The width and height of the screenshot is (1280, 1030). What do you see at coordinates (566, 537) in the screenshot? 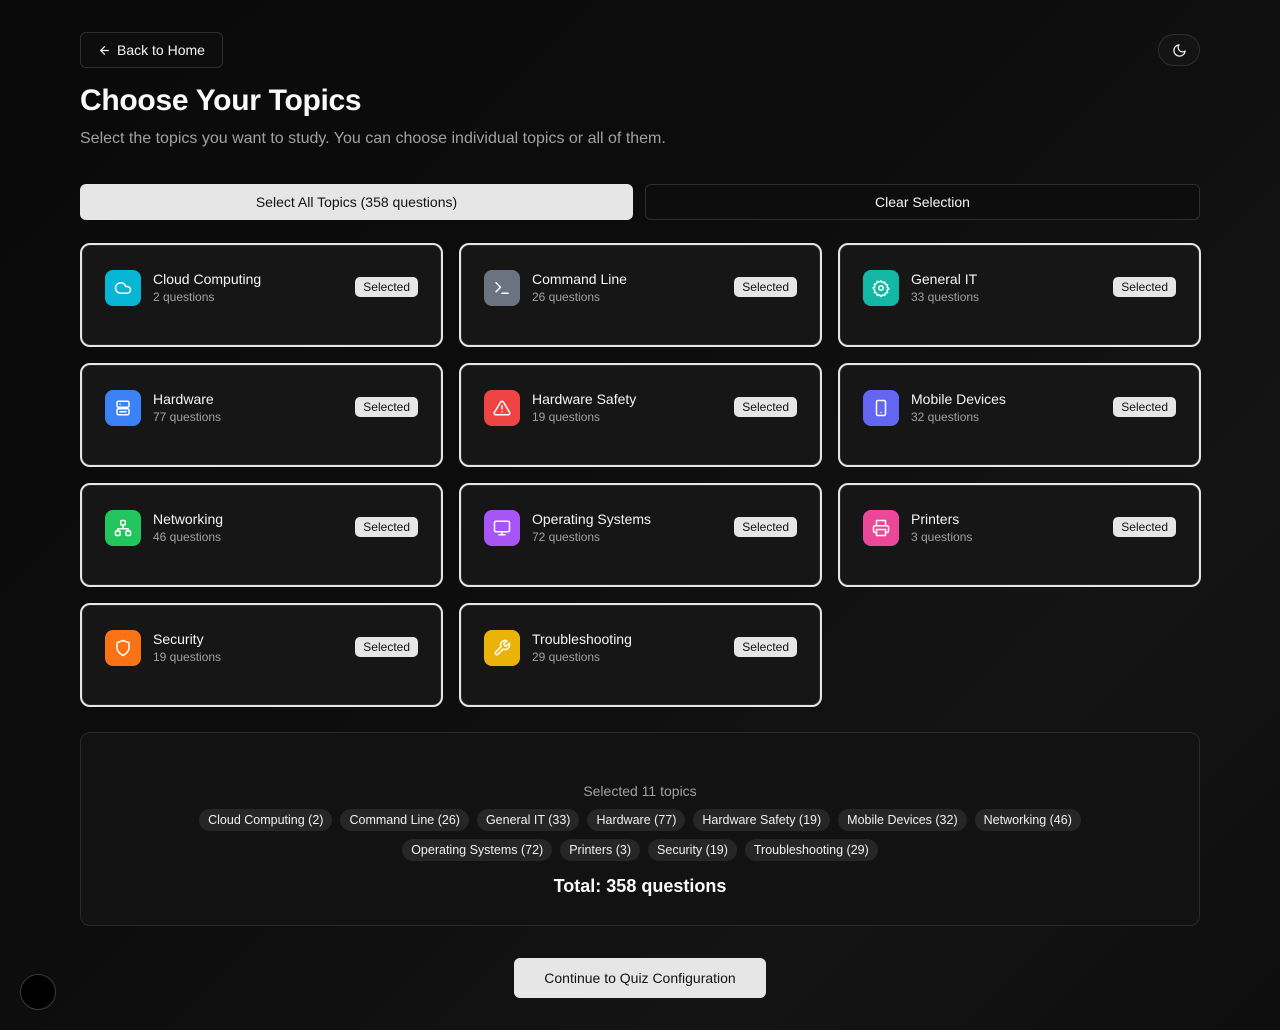
I see `topic-question-count: 72 questions` at bounding box center [566, 537].